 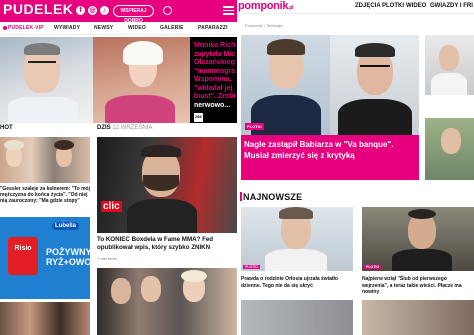 I want to click on hero-headline-line: Olszańskieg, so click(x=214, y=62).